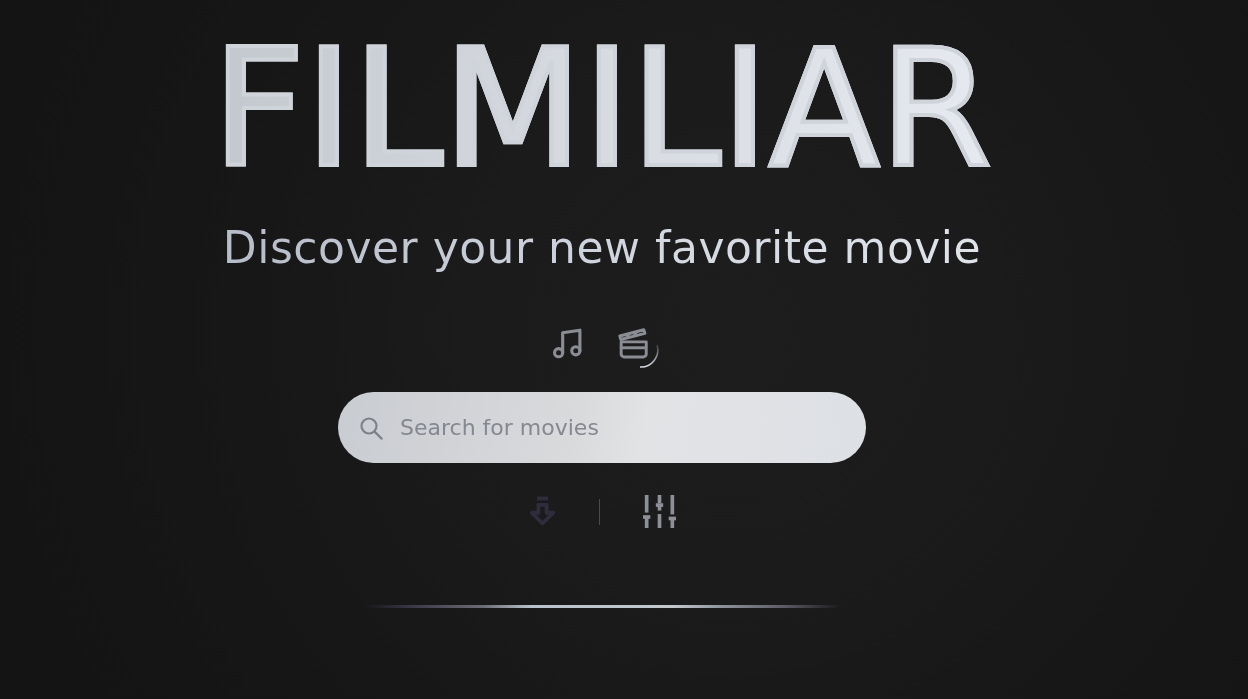  I want to click on music-note-icon, so click(568, 344).